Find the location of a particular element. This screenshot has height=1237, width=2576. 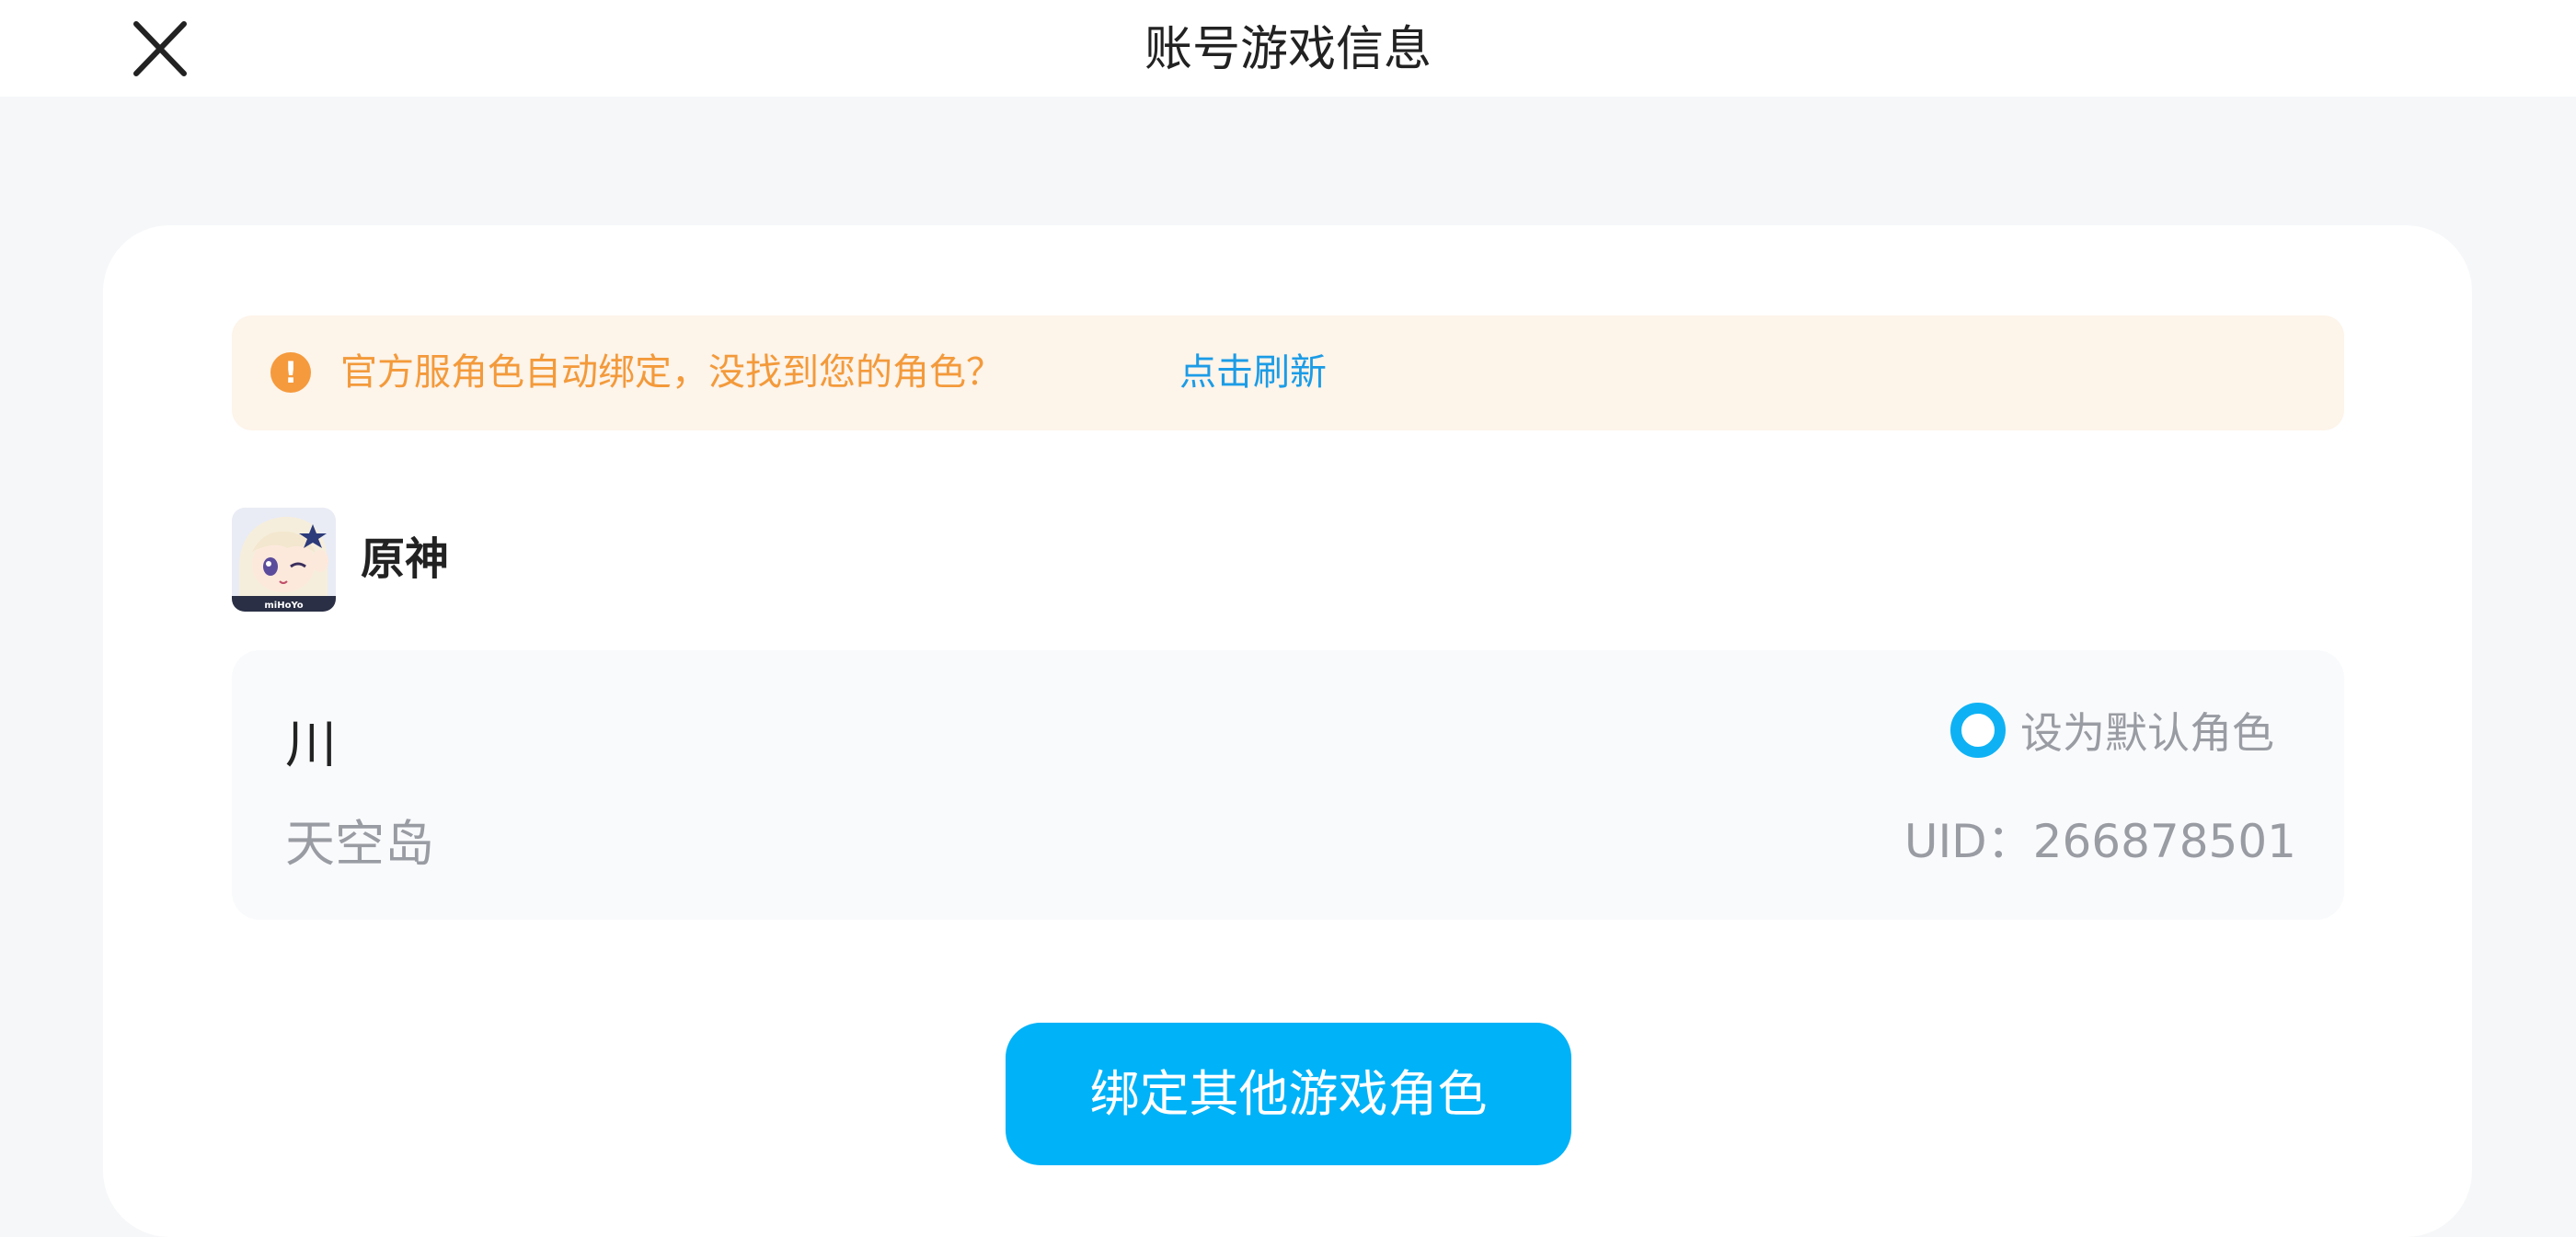

page-title: 账号游戏信息 is located at coordinates (1288, 49).